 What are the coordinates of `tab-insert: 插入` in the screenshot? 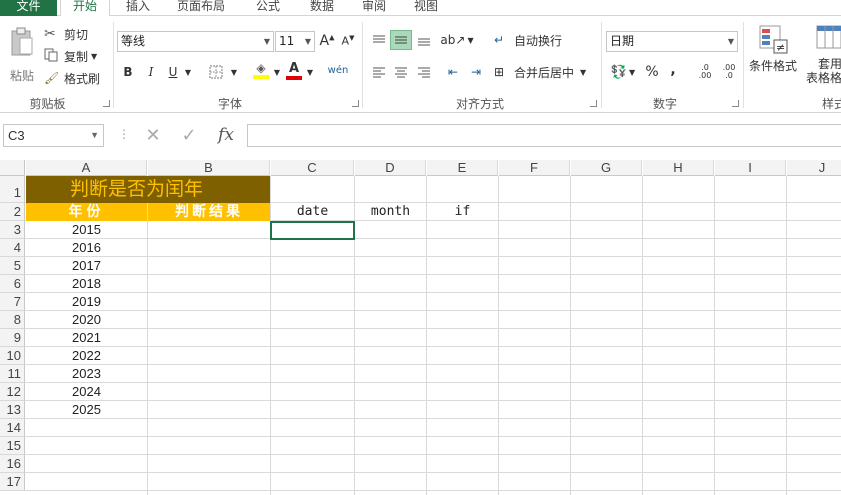 It's located at (138, 8).